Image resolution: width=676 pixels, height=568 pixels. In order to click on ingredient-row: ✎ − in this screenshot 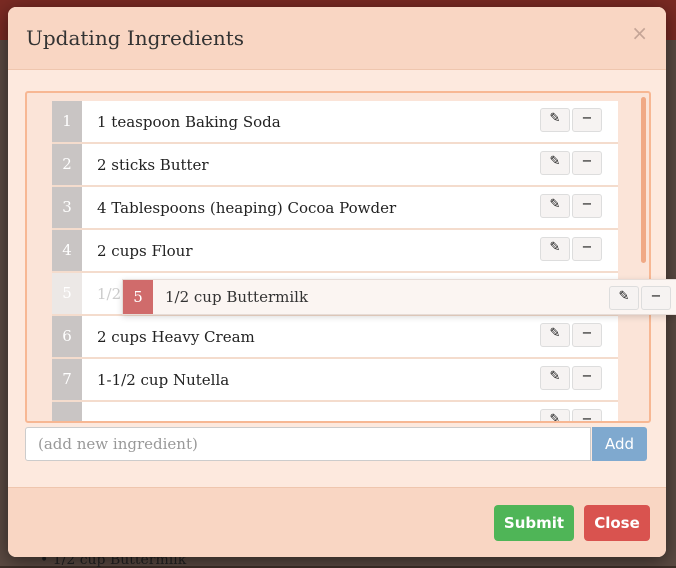, I will do `click(335, 412)`.